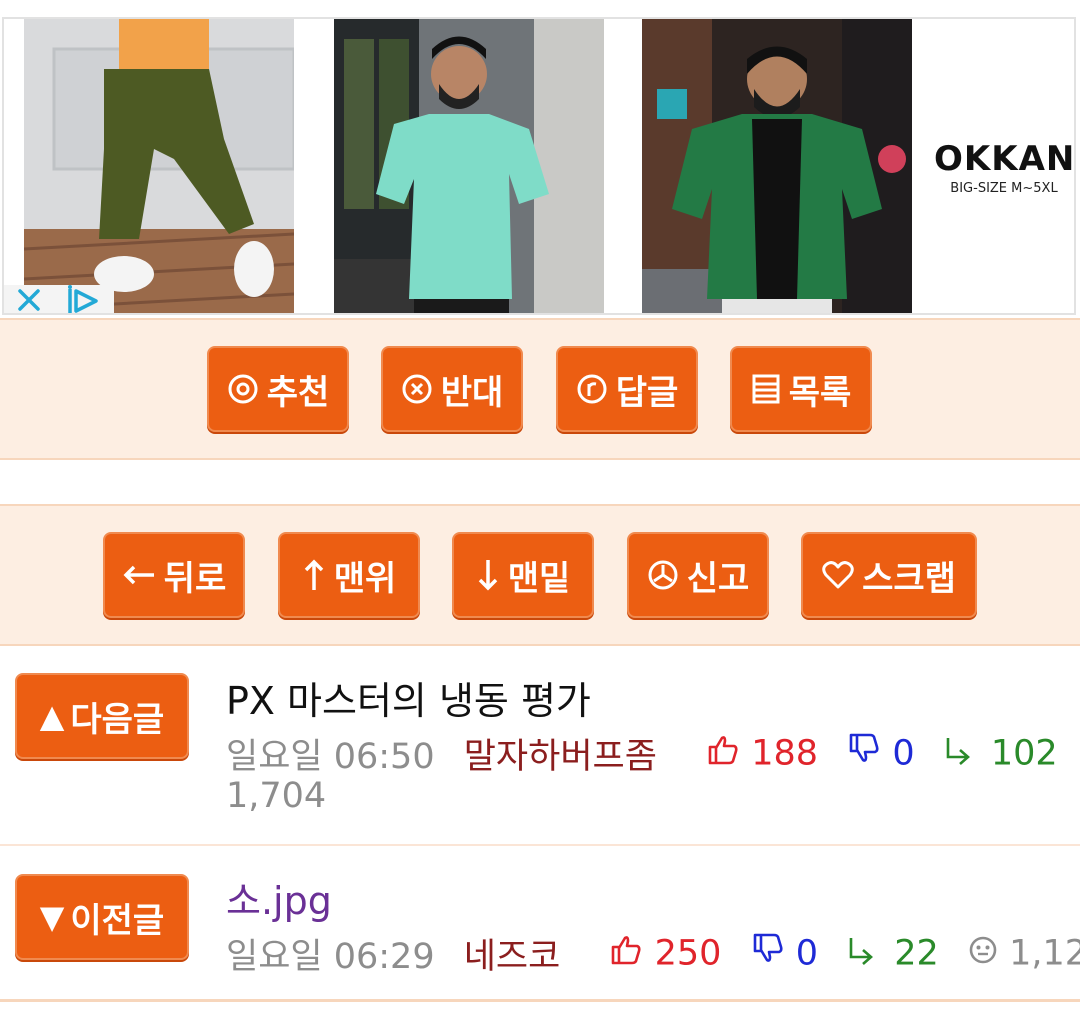 Image resolution: width=1080 pixels, height=1030 pixels. I want to click on ad-brand-tagline: BIG-SIZE M~5XL, so click(1004, 188).